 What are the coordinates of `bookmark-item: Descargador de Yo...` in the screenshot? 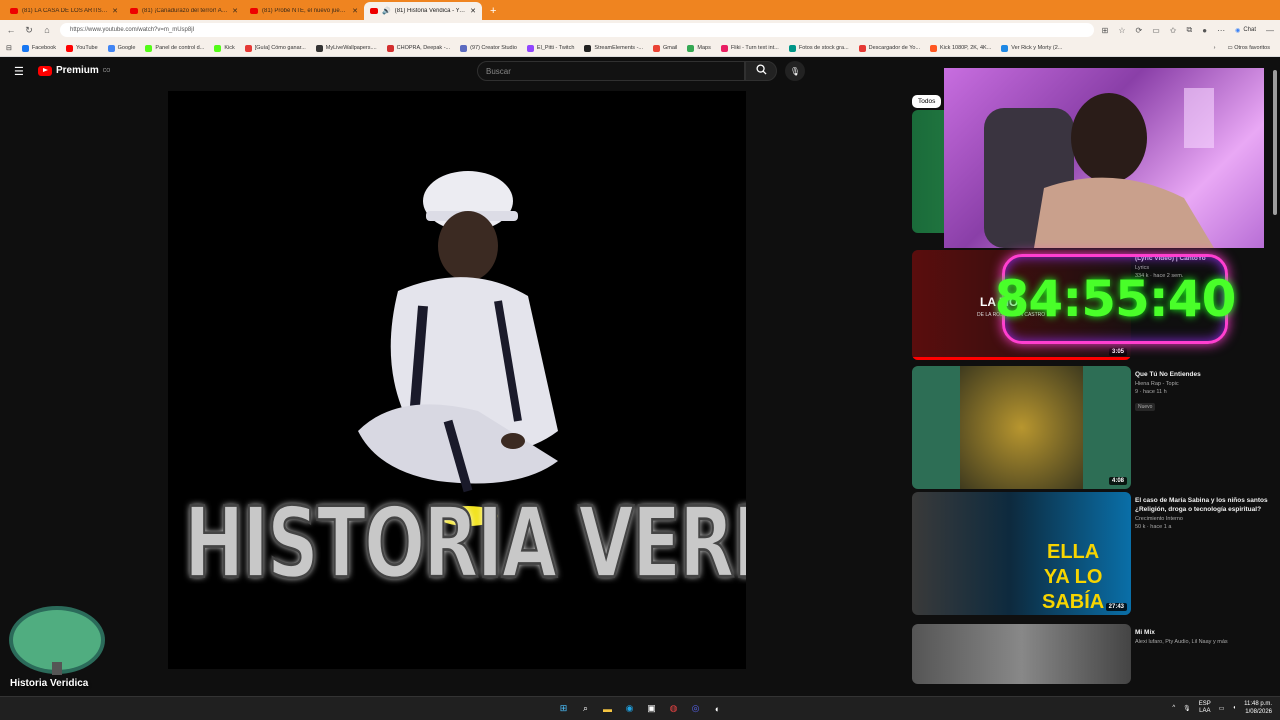 It's located at (889, 48).